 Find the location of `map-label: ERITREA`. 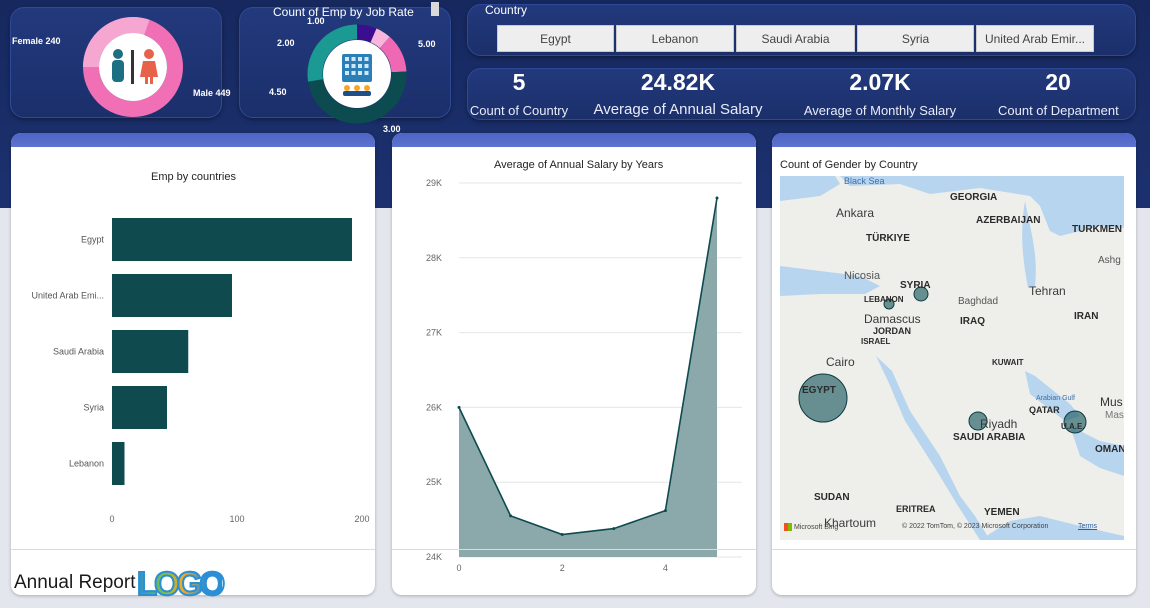

map-label: ERITREA is located at coordinates (916, 509).